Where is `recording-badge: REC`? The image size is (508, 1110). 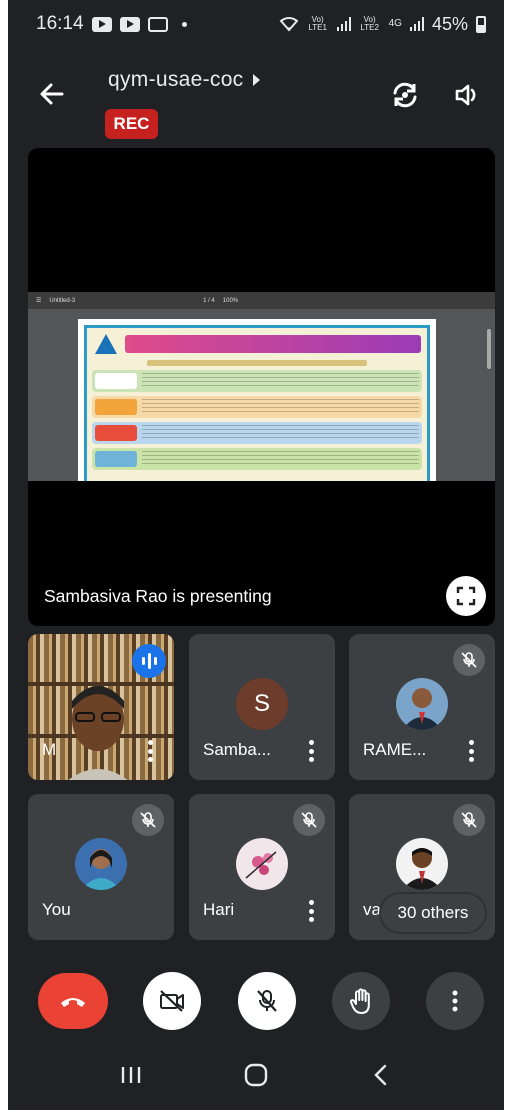
recording-badge: REC is located at coordinates (131, 124).